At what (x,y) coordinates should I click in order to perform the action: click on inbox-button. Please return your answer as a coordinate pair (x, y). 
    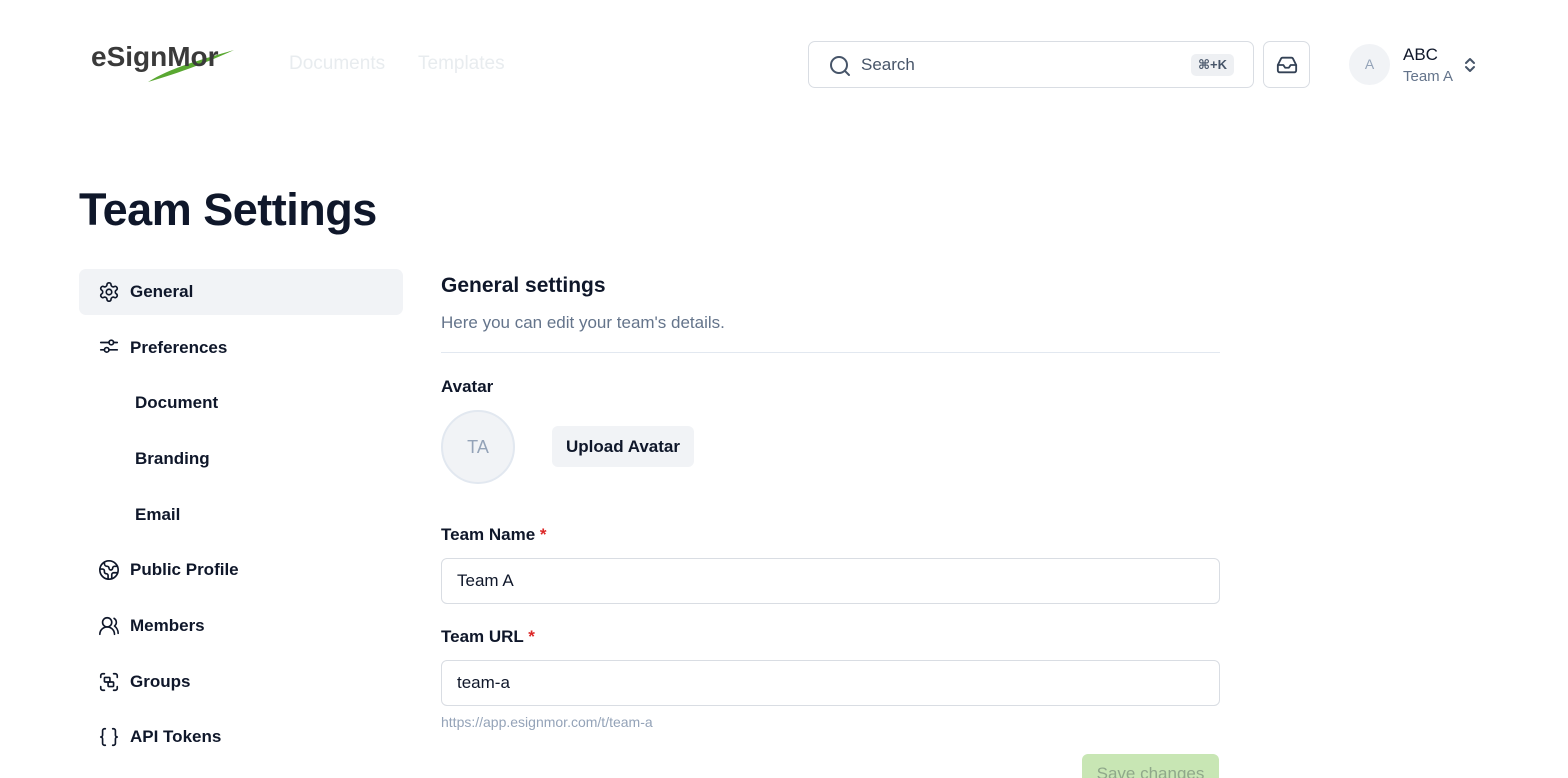
    Looking at the image, I should click on (1286, 64).